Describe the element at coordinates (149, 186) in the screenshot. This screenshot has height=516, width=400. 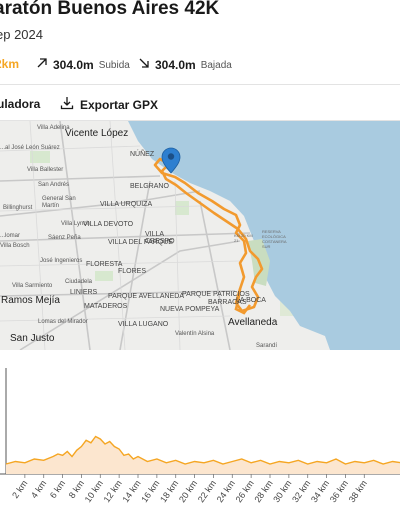
I see `map-label: BELGRANO` at that location.